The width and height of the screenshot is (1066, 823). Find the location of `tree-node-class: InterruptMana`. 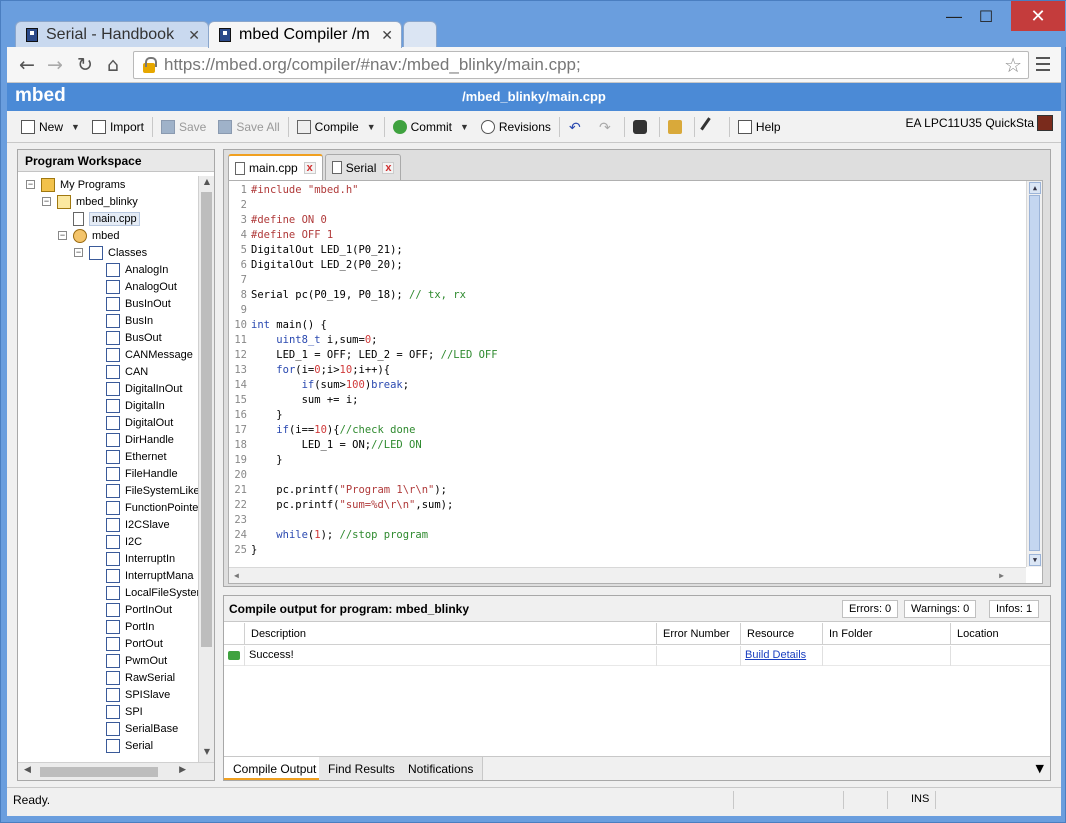

tree-node-class: InterruptMana is located at coordinates (149, 575).